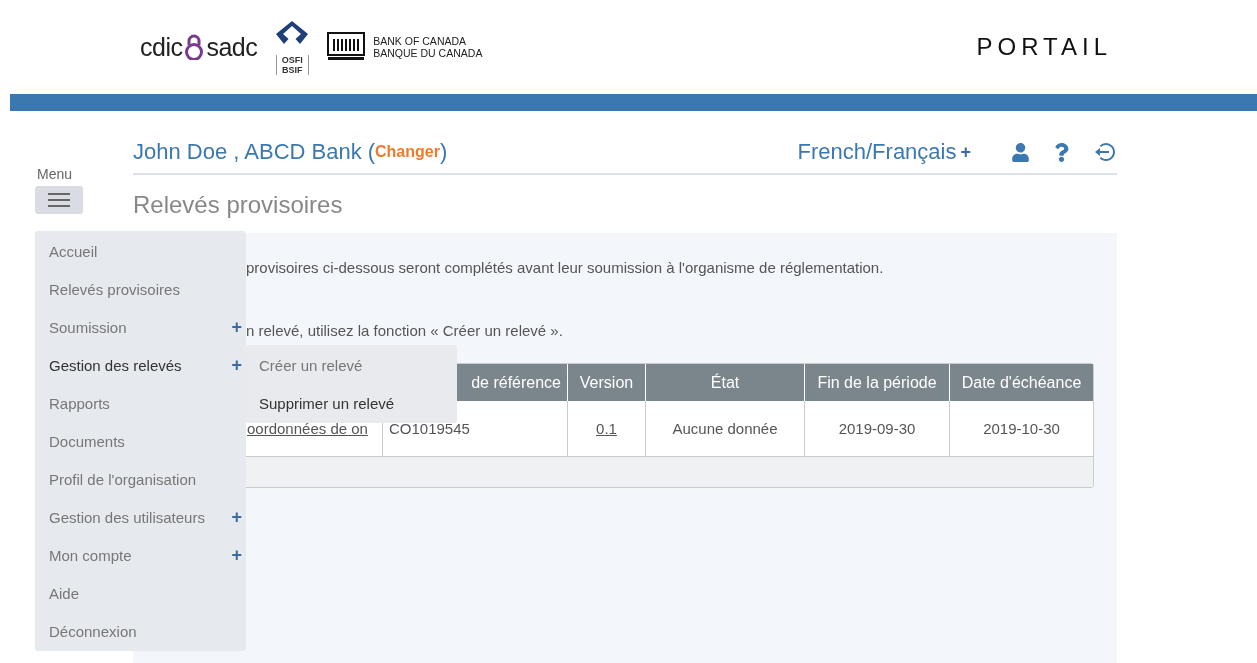 This screenshot has height=663, width=1257. I want to click on paren: (, so click(371, 152).